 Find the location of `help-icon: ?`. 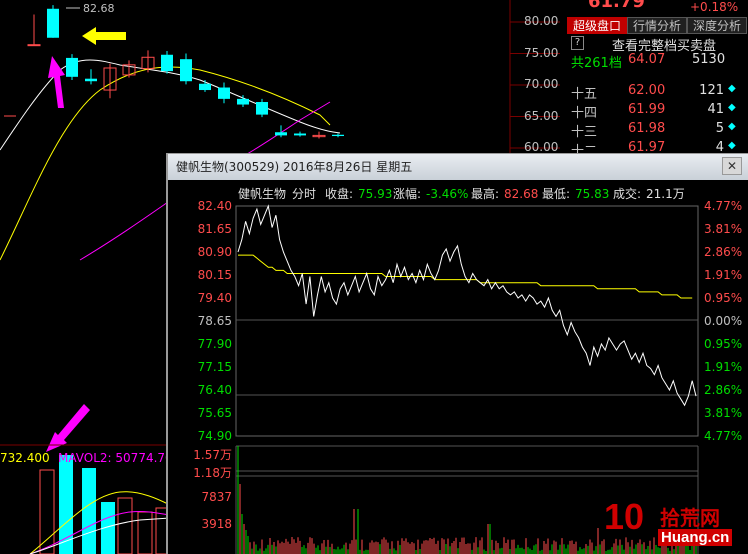

help-icon: ? is located at coordinates (577, 43).